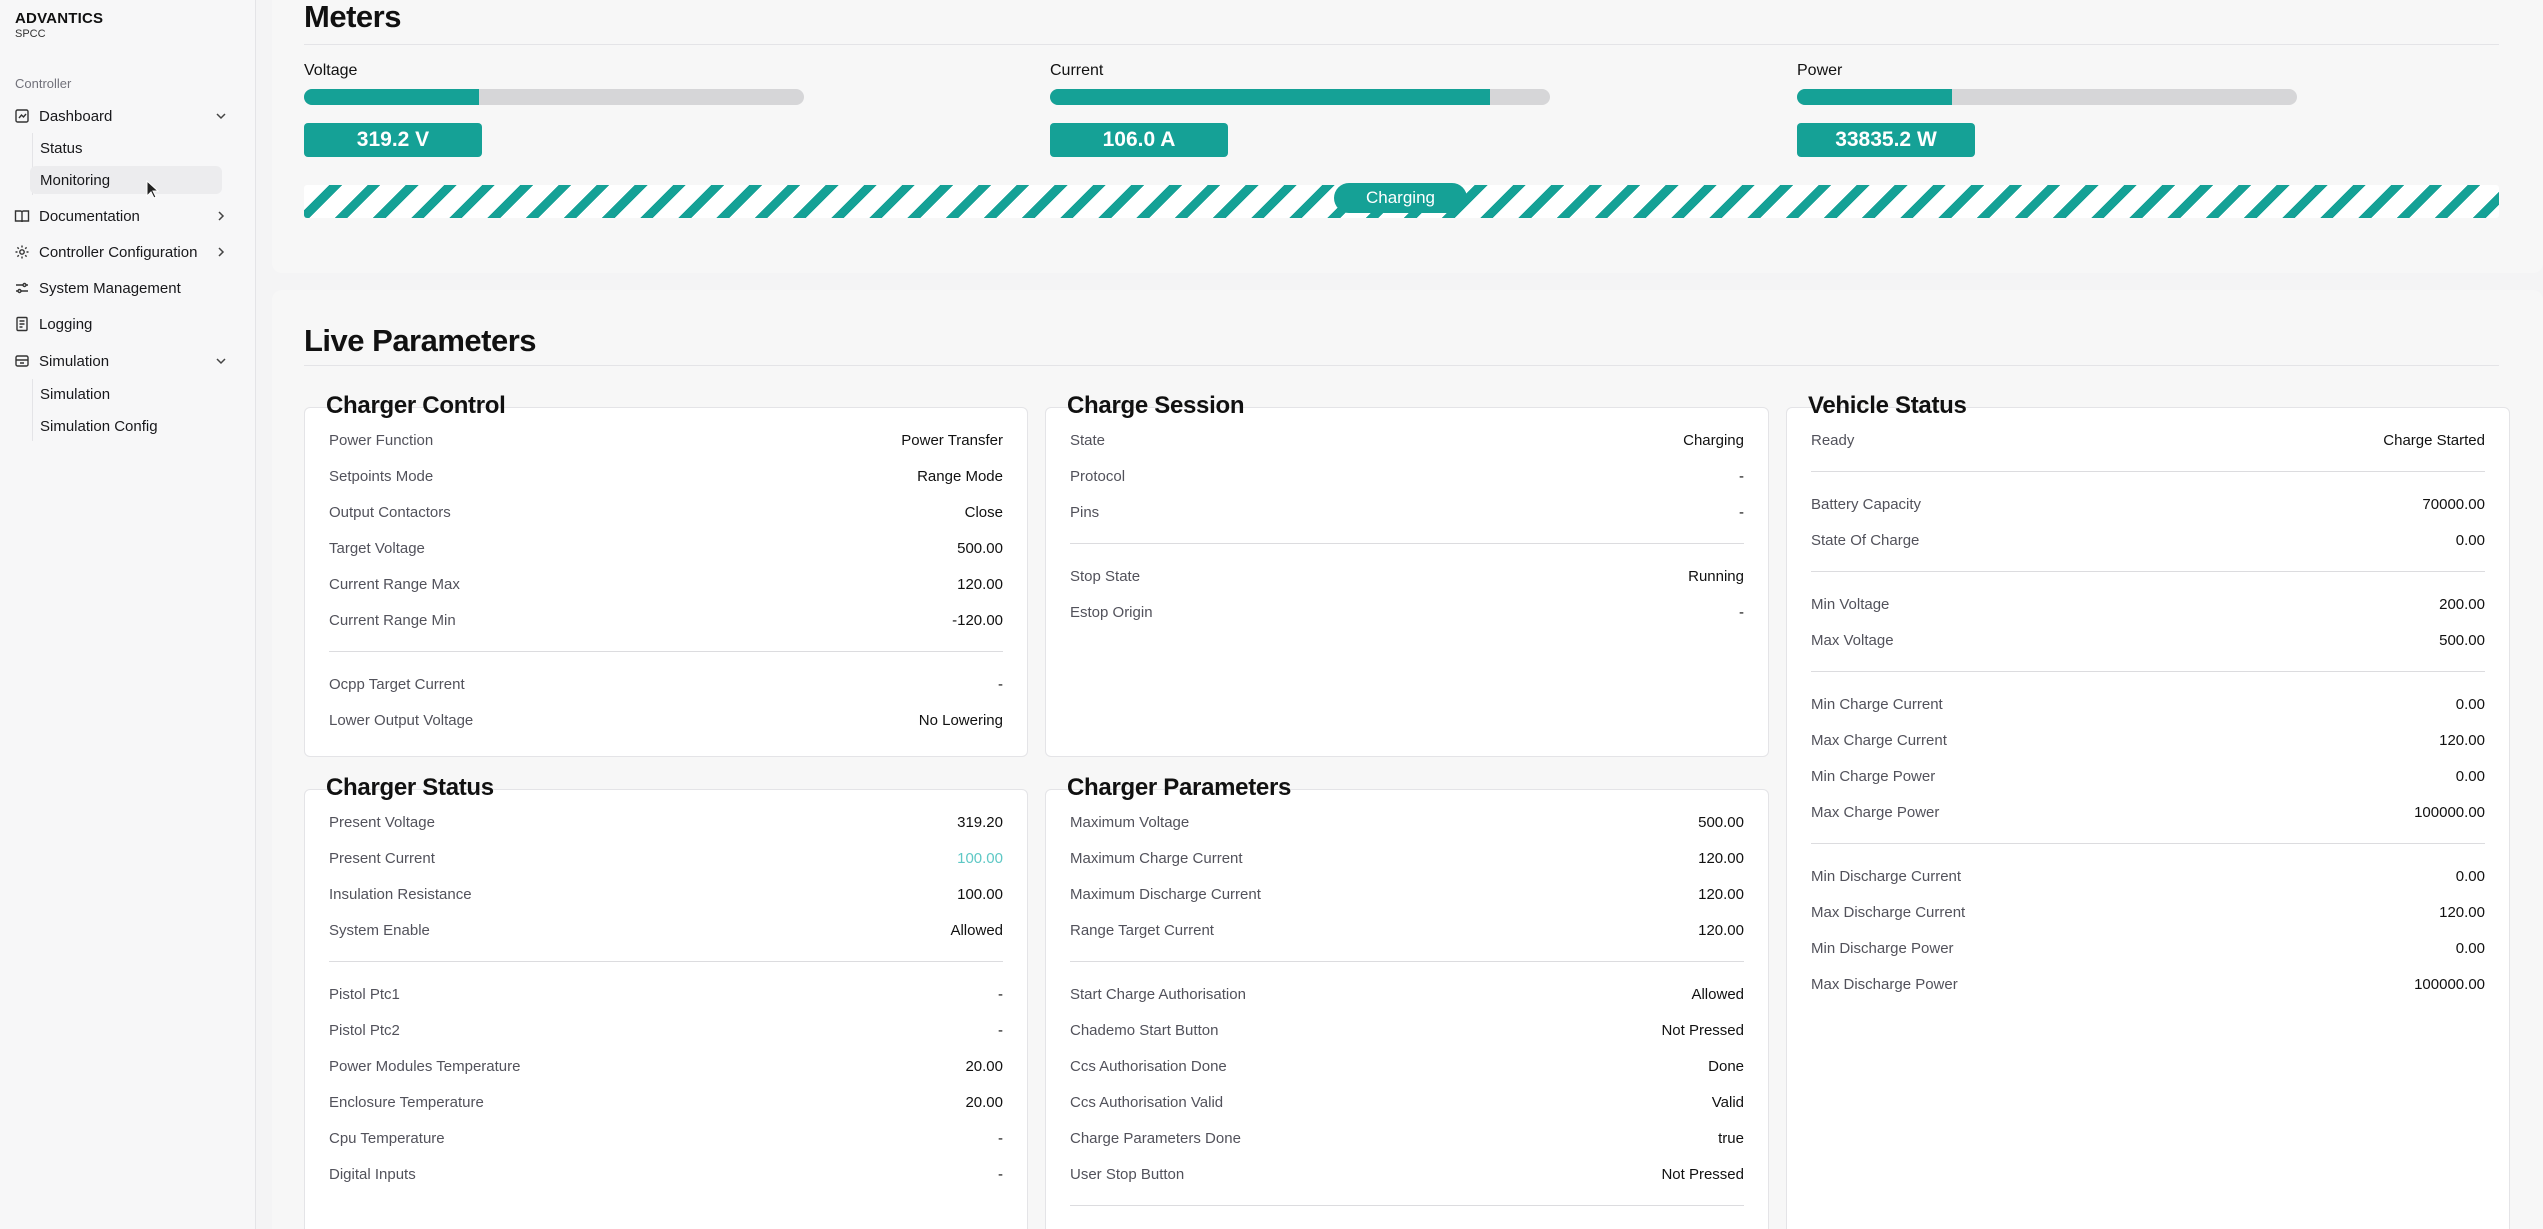  I want to click on sidebar-subitem-monitoring: Monitoring, so click(126, 180).